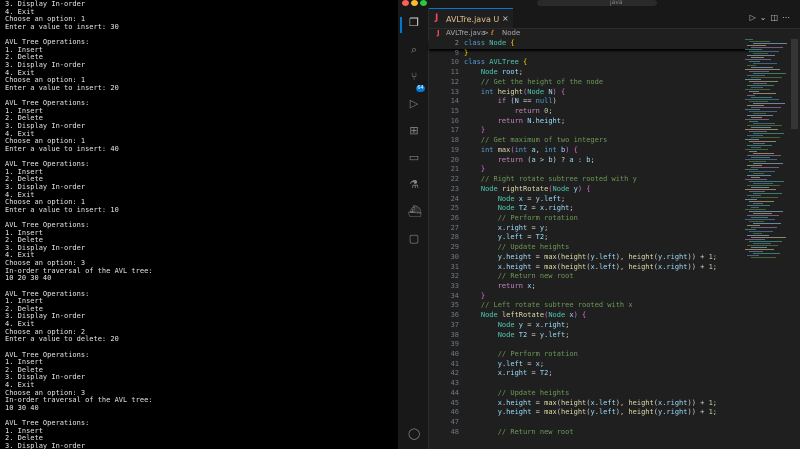 Image resolution: width=800 pixels, height=449 pixels. I want to click on tab-avltre-java: J AVLTre.java U ×, so click(471, 18).